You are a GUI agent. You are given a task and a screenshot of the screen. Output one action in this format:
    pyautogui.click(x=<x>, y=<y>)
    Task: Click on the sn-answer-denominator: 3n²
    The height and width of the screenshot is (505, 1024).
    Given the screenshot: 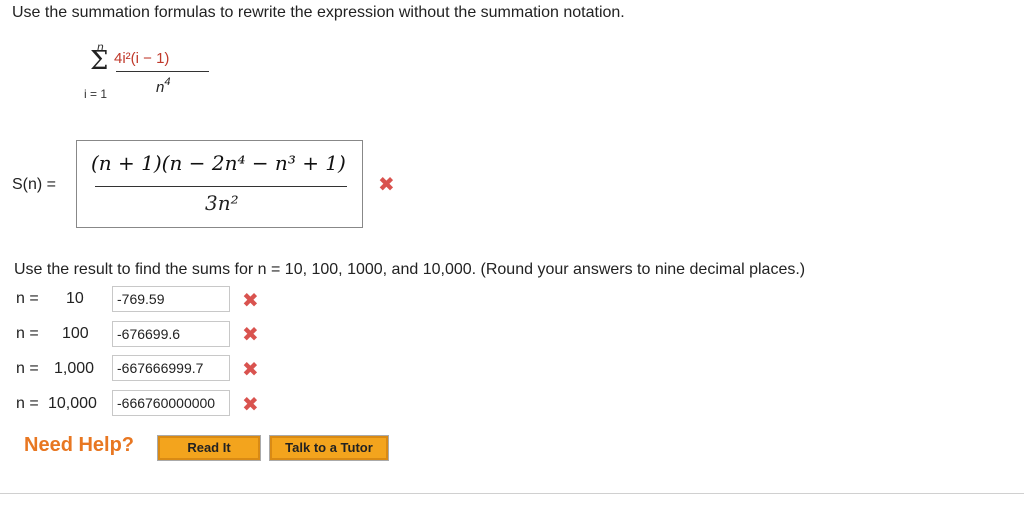 What is the action you would take?
    pyautogui.click(x=222, y=203)
    